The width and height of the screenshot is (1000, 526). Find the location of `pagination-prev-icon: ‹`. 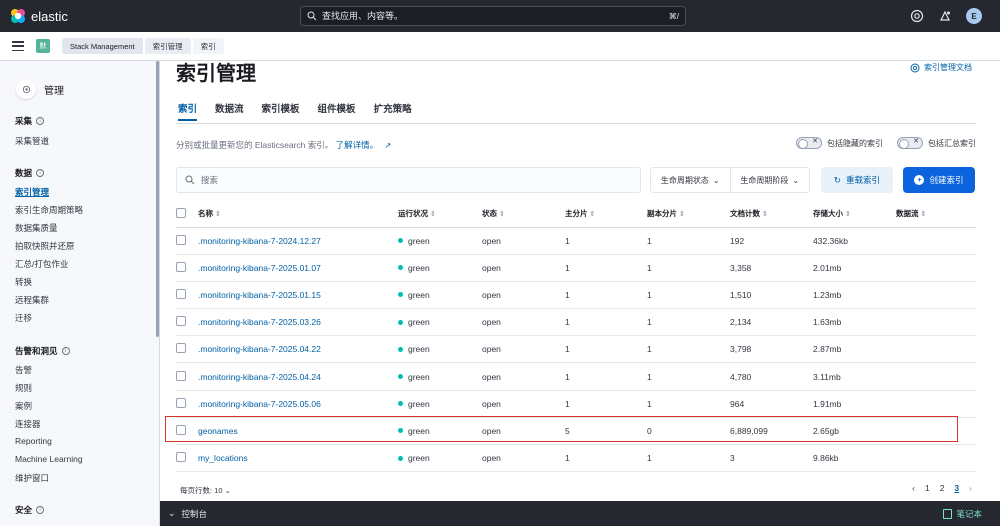

pagination-prev-icon: ‹ is located at coordinates (913, 488).